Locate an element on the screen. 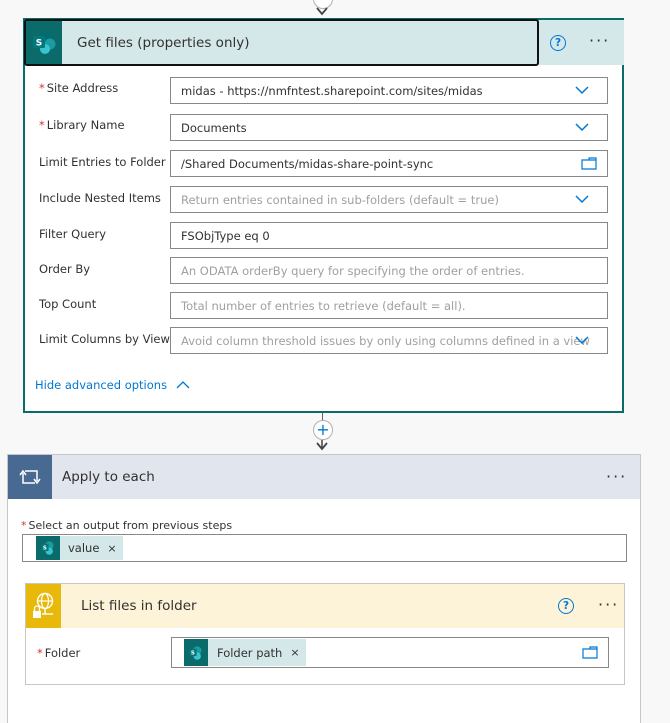 Image resolution: width=670 pixels, height=723 pixels. insert-step-button: + is located at coordinates (323, 430).